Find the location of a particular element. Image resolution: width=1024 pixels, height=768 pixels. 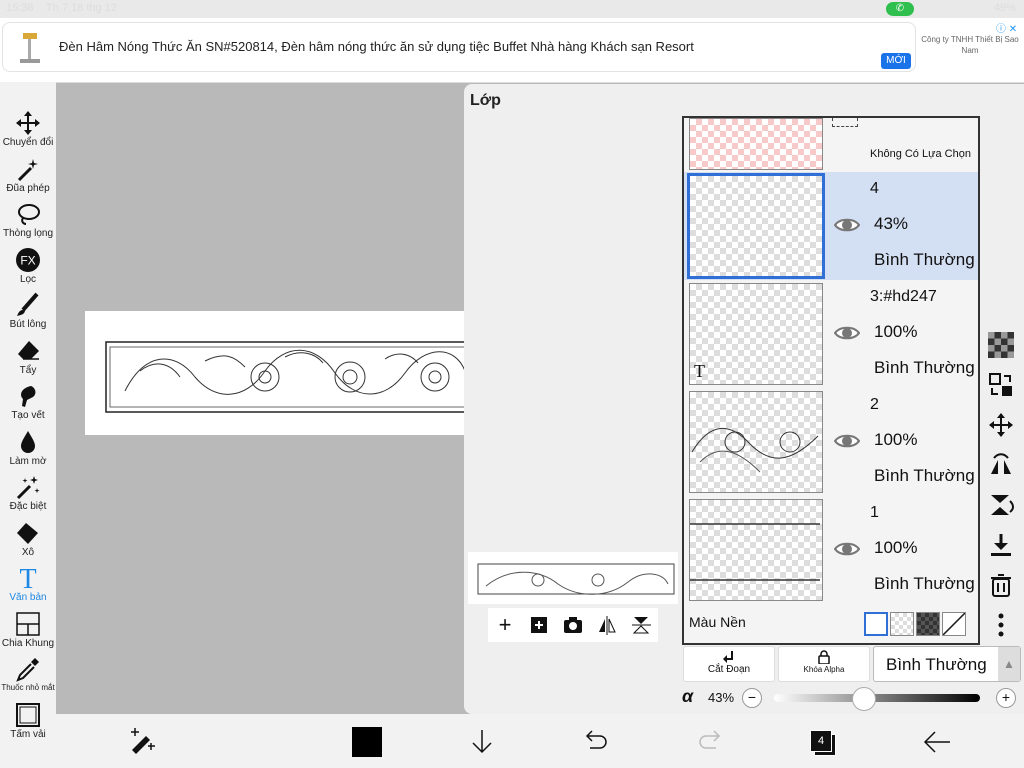

tool-blur-drop: Làm mờ is located at coordinates (28, 448).